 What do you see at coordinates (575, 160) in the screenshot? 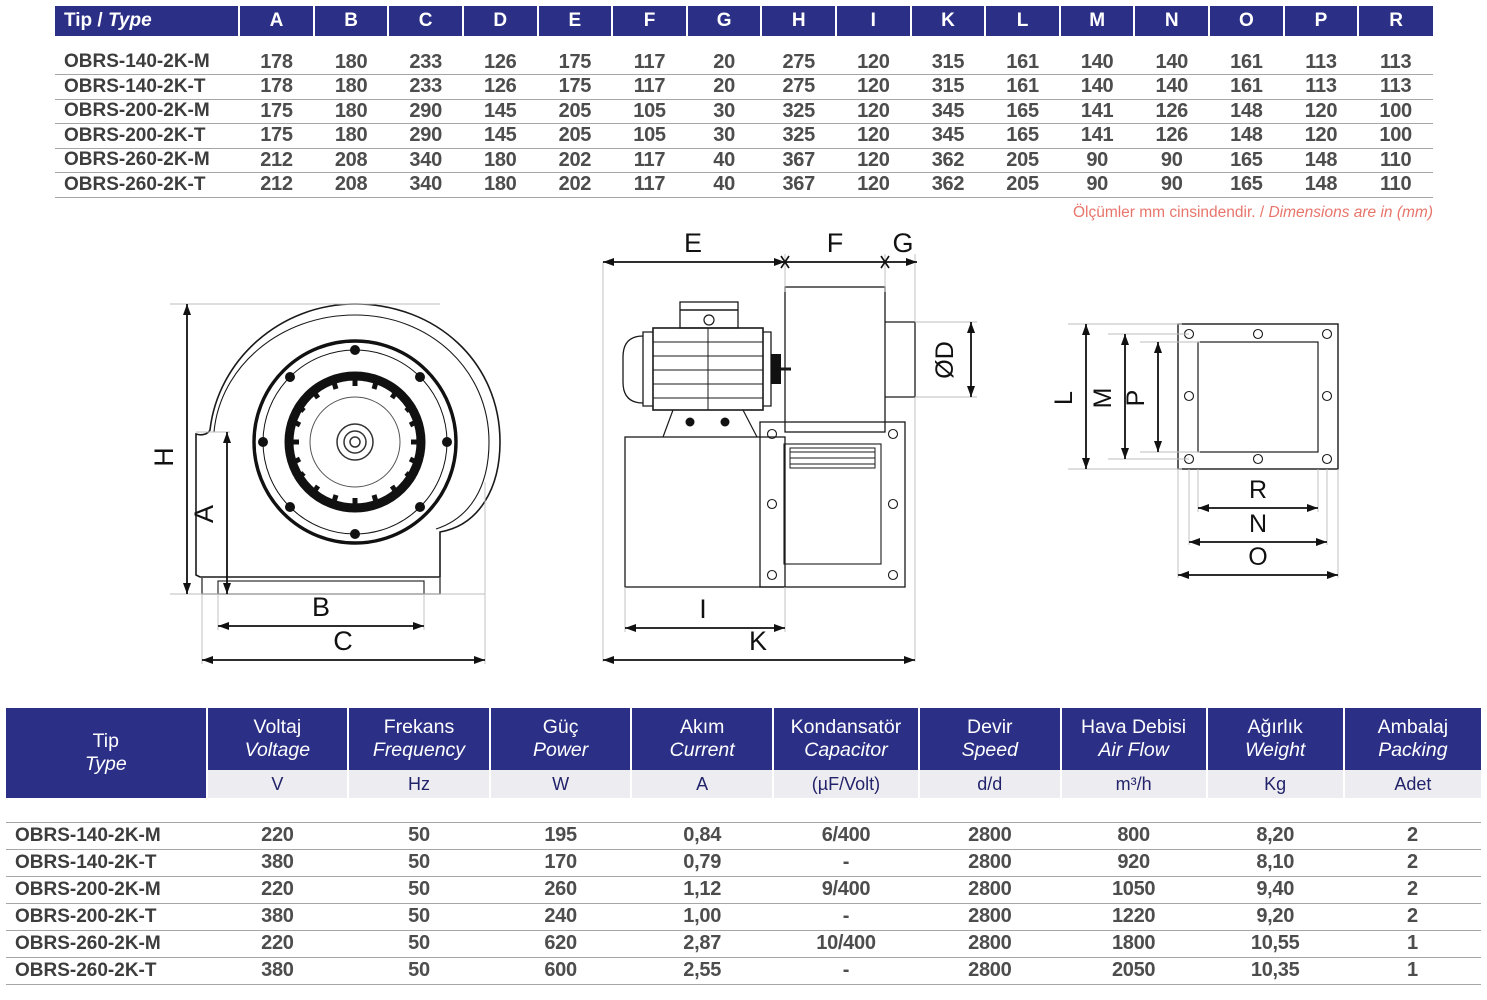
I see `dimension-cell-e: 202` at bounding box center [575, 160].